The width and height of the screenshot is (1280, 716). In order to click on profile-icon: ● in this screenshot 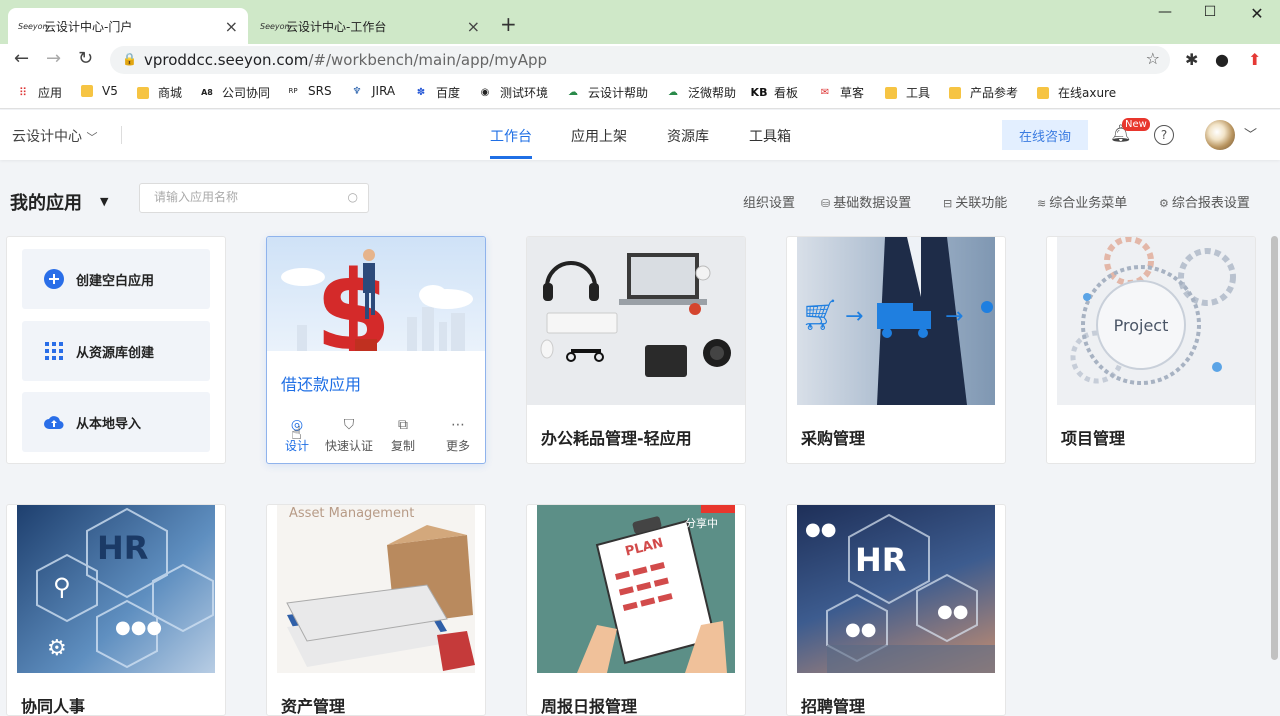, I will do `click(1222, 59)`.